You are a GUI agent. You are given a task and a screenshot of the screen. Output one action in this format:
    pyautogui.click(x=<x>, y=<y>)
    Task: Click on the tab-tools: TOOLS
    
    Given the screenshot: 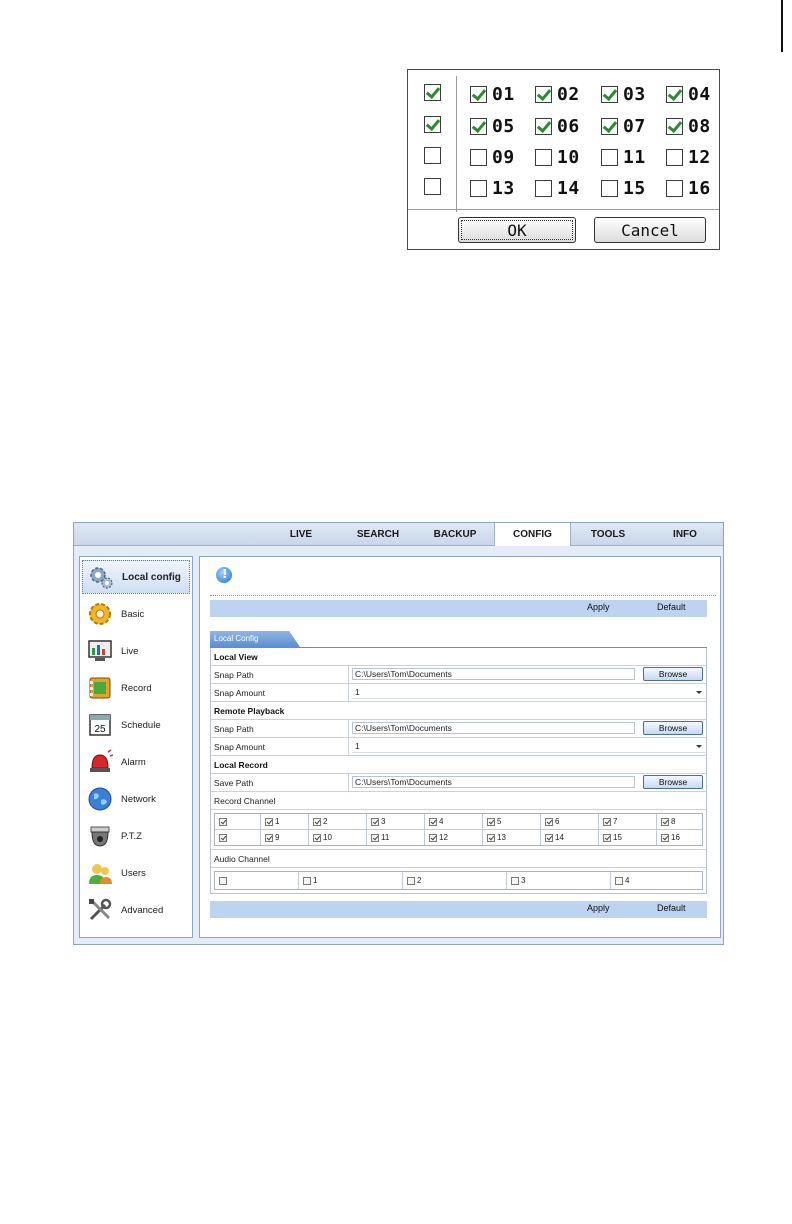 What is the action you would take?
    pyautogui.click(x=608, y=534)
    